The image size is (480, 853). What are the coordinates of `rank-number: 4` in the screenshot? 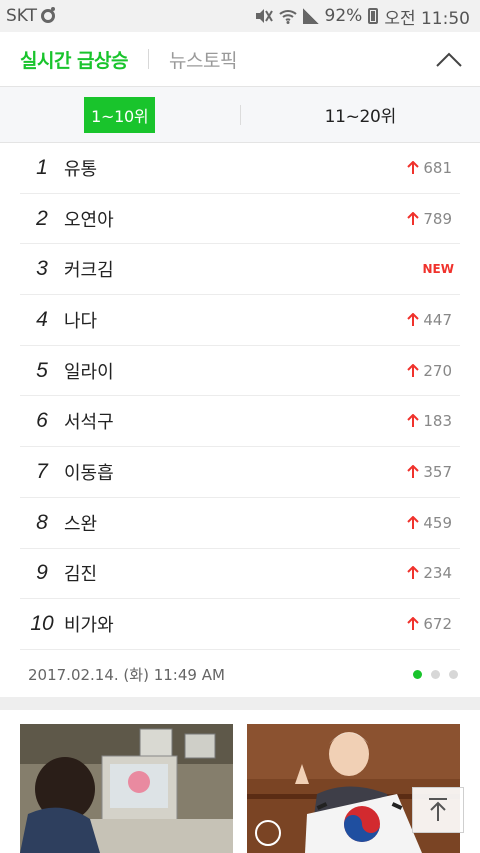 It's located at (42, 319).